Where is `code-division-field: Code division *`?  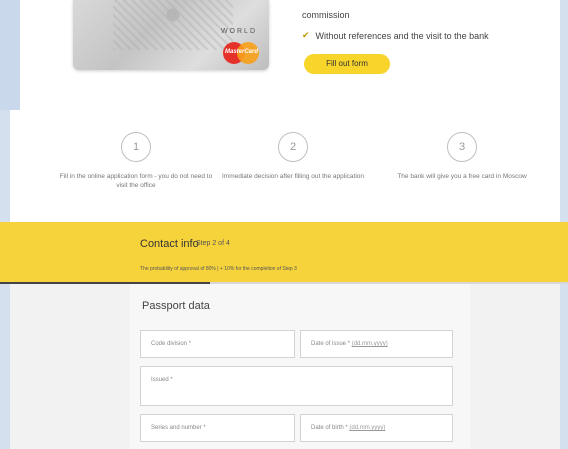
code-division-field: Code division * is located at coordinates (217, 344).